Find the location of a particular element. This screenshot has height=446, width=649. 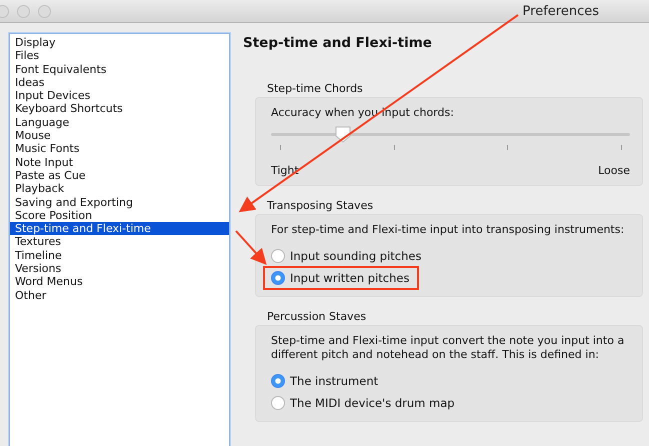

category-item: Font Equivalents is located at coordinates (119, 69).